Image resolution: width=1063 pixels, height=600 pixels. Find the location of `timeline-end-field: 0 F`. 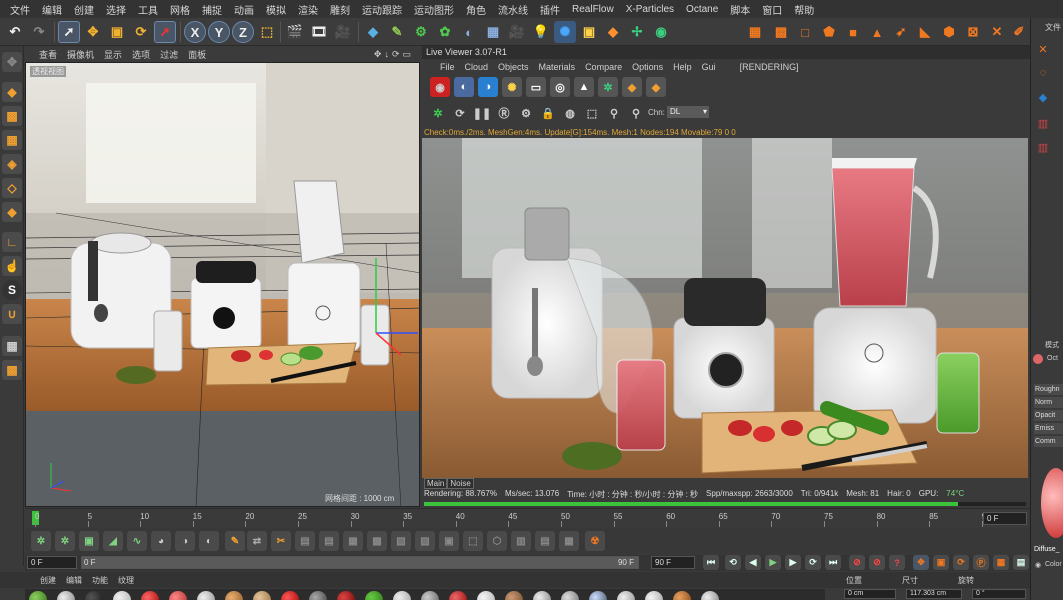

timeline-end-field: 0 F is located at coordinates (1005, 518).